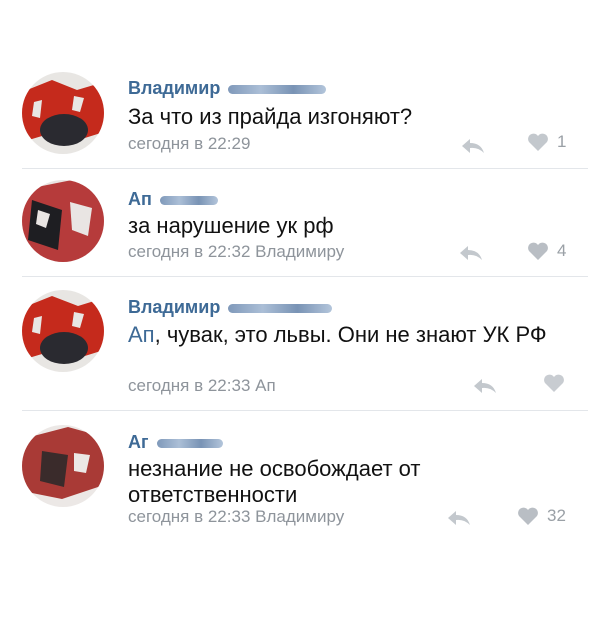  I want to click on comment-meta: сегодня в 22:29, so click(189, 144).